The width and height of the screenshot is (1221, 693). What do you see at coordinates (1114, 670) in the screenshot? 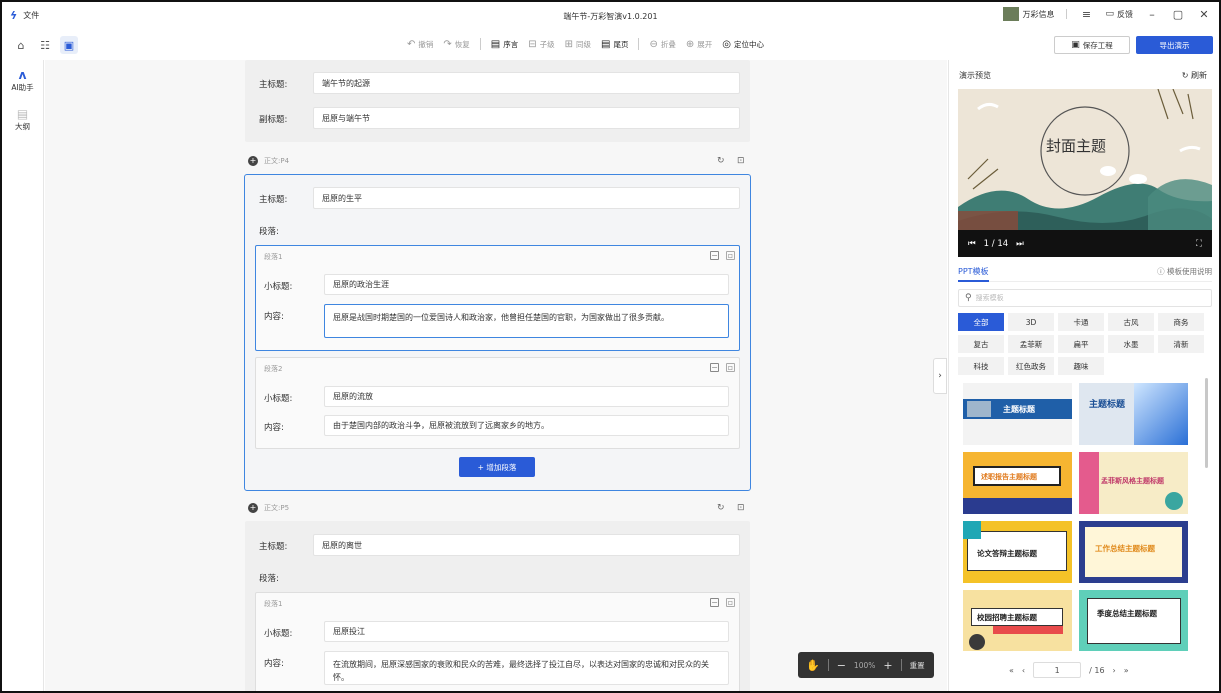
I see `next-page-icon: ›` at bounding box center [1114, 670].